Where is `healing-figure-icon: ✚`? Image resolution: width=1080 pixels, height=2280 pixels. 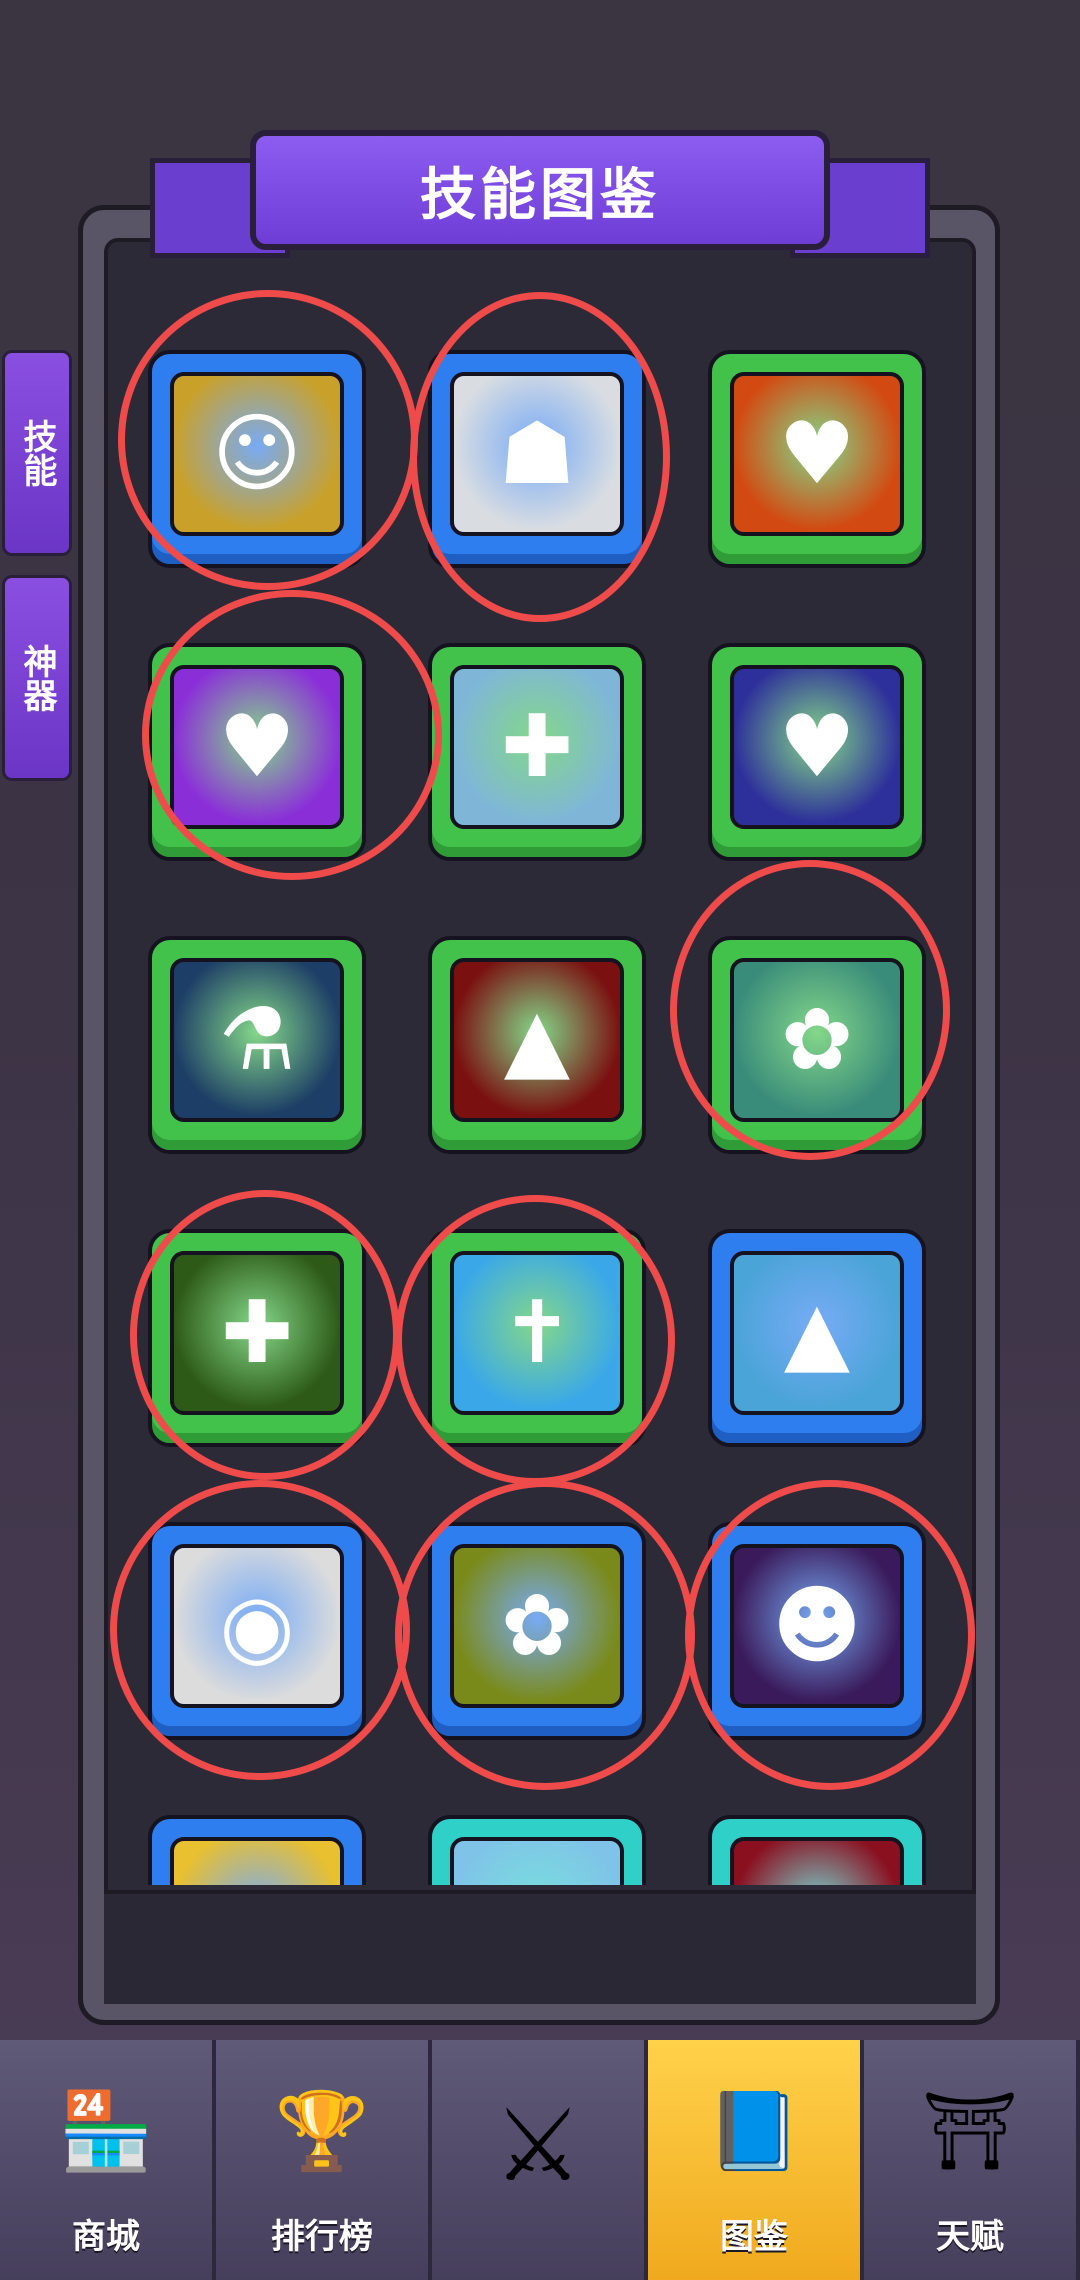
healing-figure-icon: ✚ is located at coordinates (257, 1333).